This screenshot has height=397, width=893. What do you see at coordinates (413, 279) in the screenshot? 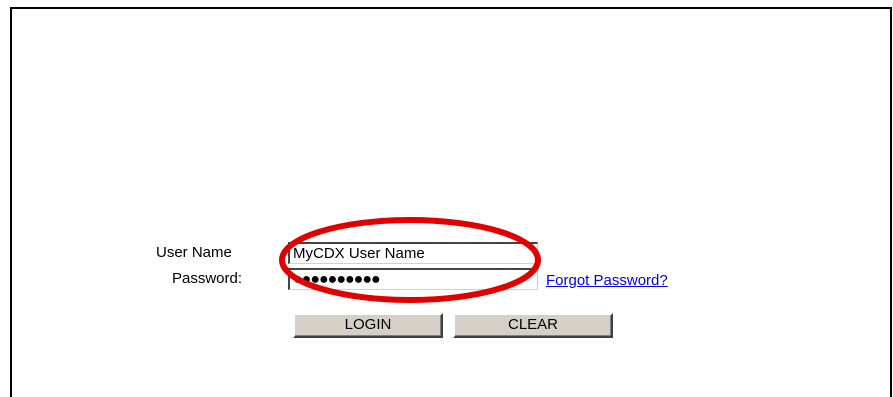
I see `password-field: ●●●●●●●●●●` at bounding box center [413, 279].